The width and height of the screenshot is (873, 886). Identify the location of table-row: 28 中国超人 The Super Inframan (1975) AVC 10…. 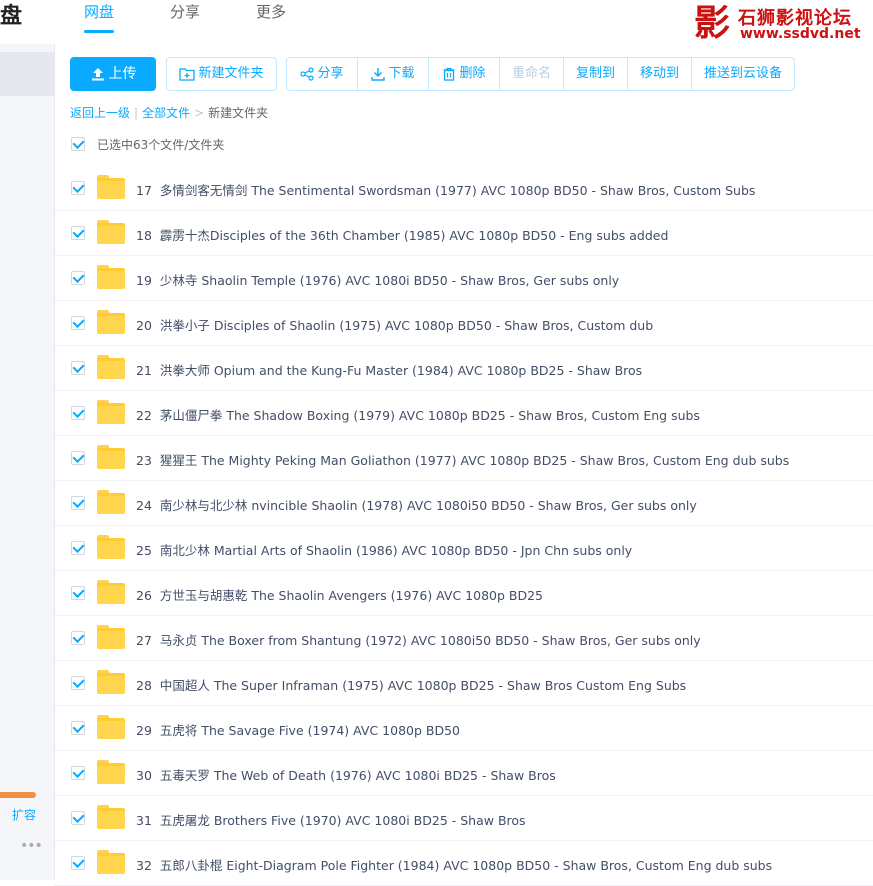
(464, 683).